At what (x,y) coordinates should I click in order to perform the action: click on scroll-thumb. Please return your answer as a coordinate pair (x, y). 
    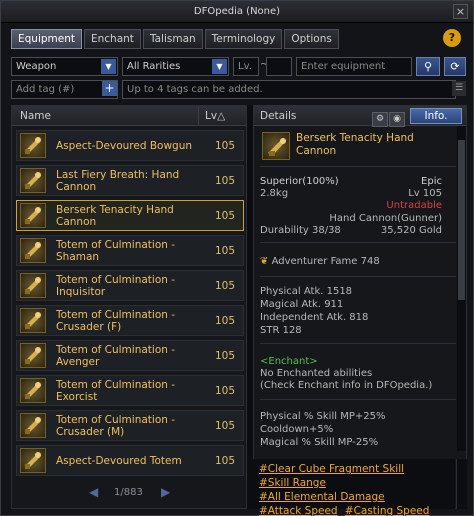
    Looking at the image, I should click on (461, 220).